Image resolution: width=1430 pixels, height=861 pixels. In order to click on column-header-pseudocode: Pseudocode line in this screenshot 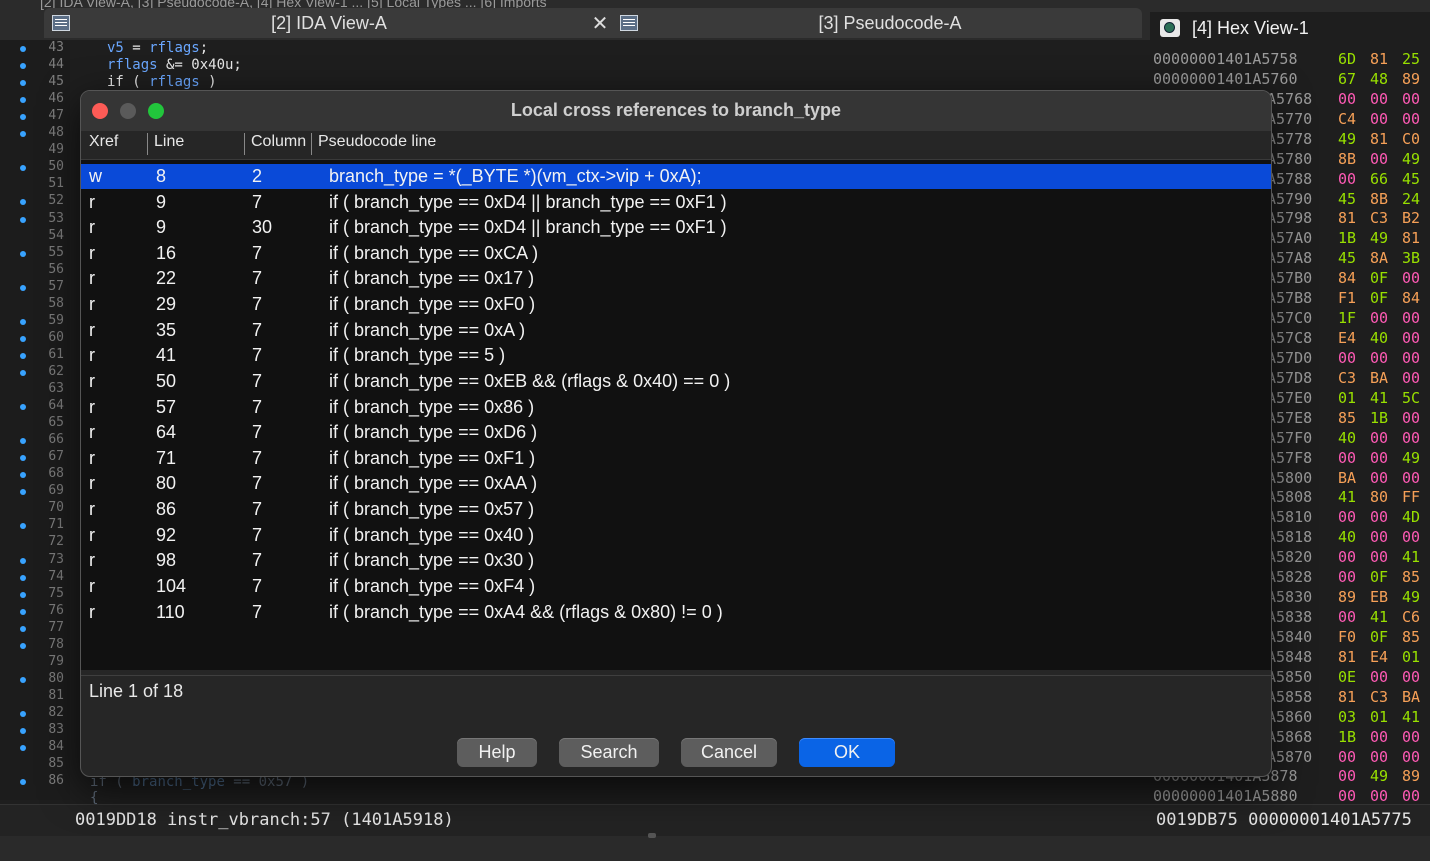, I will do `click(377, 142)`.